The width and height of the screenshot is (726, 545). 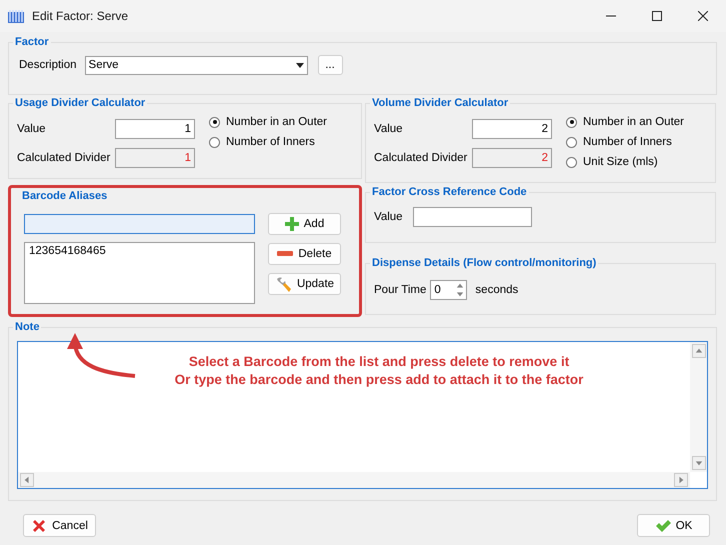 I want to click on vertical-scrollbar, so click(x=698, y=407).